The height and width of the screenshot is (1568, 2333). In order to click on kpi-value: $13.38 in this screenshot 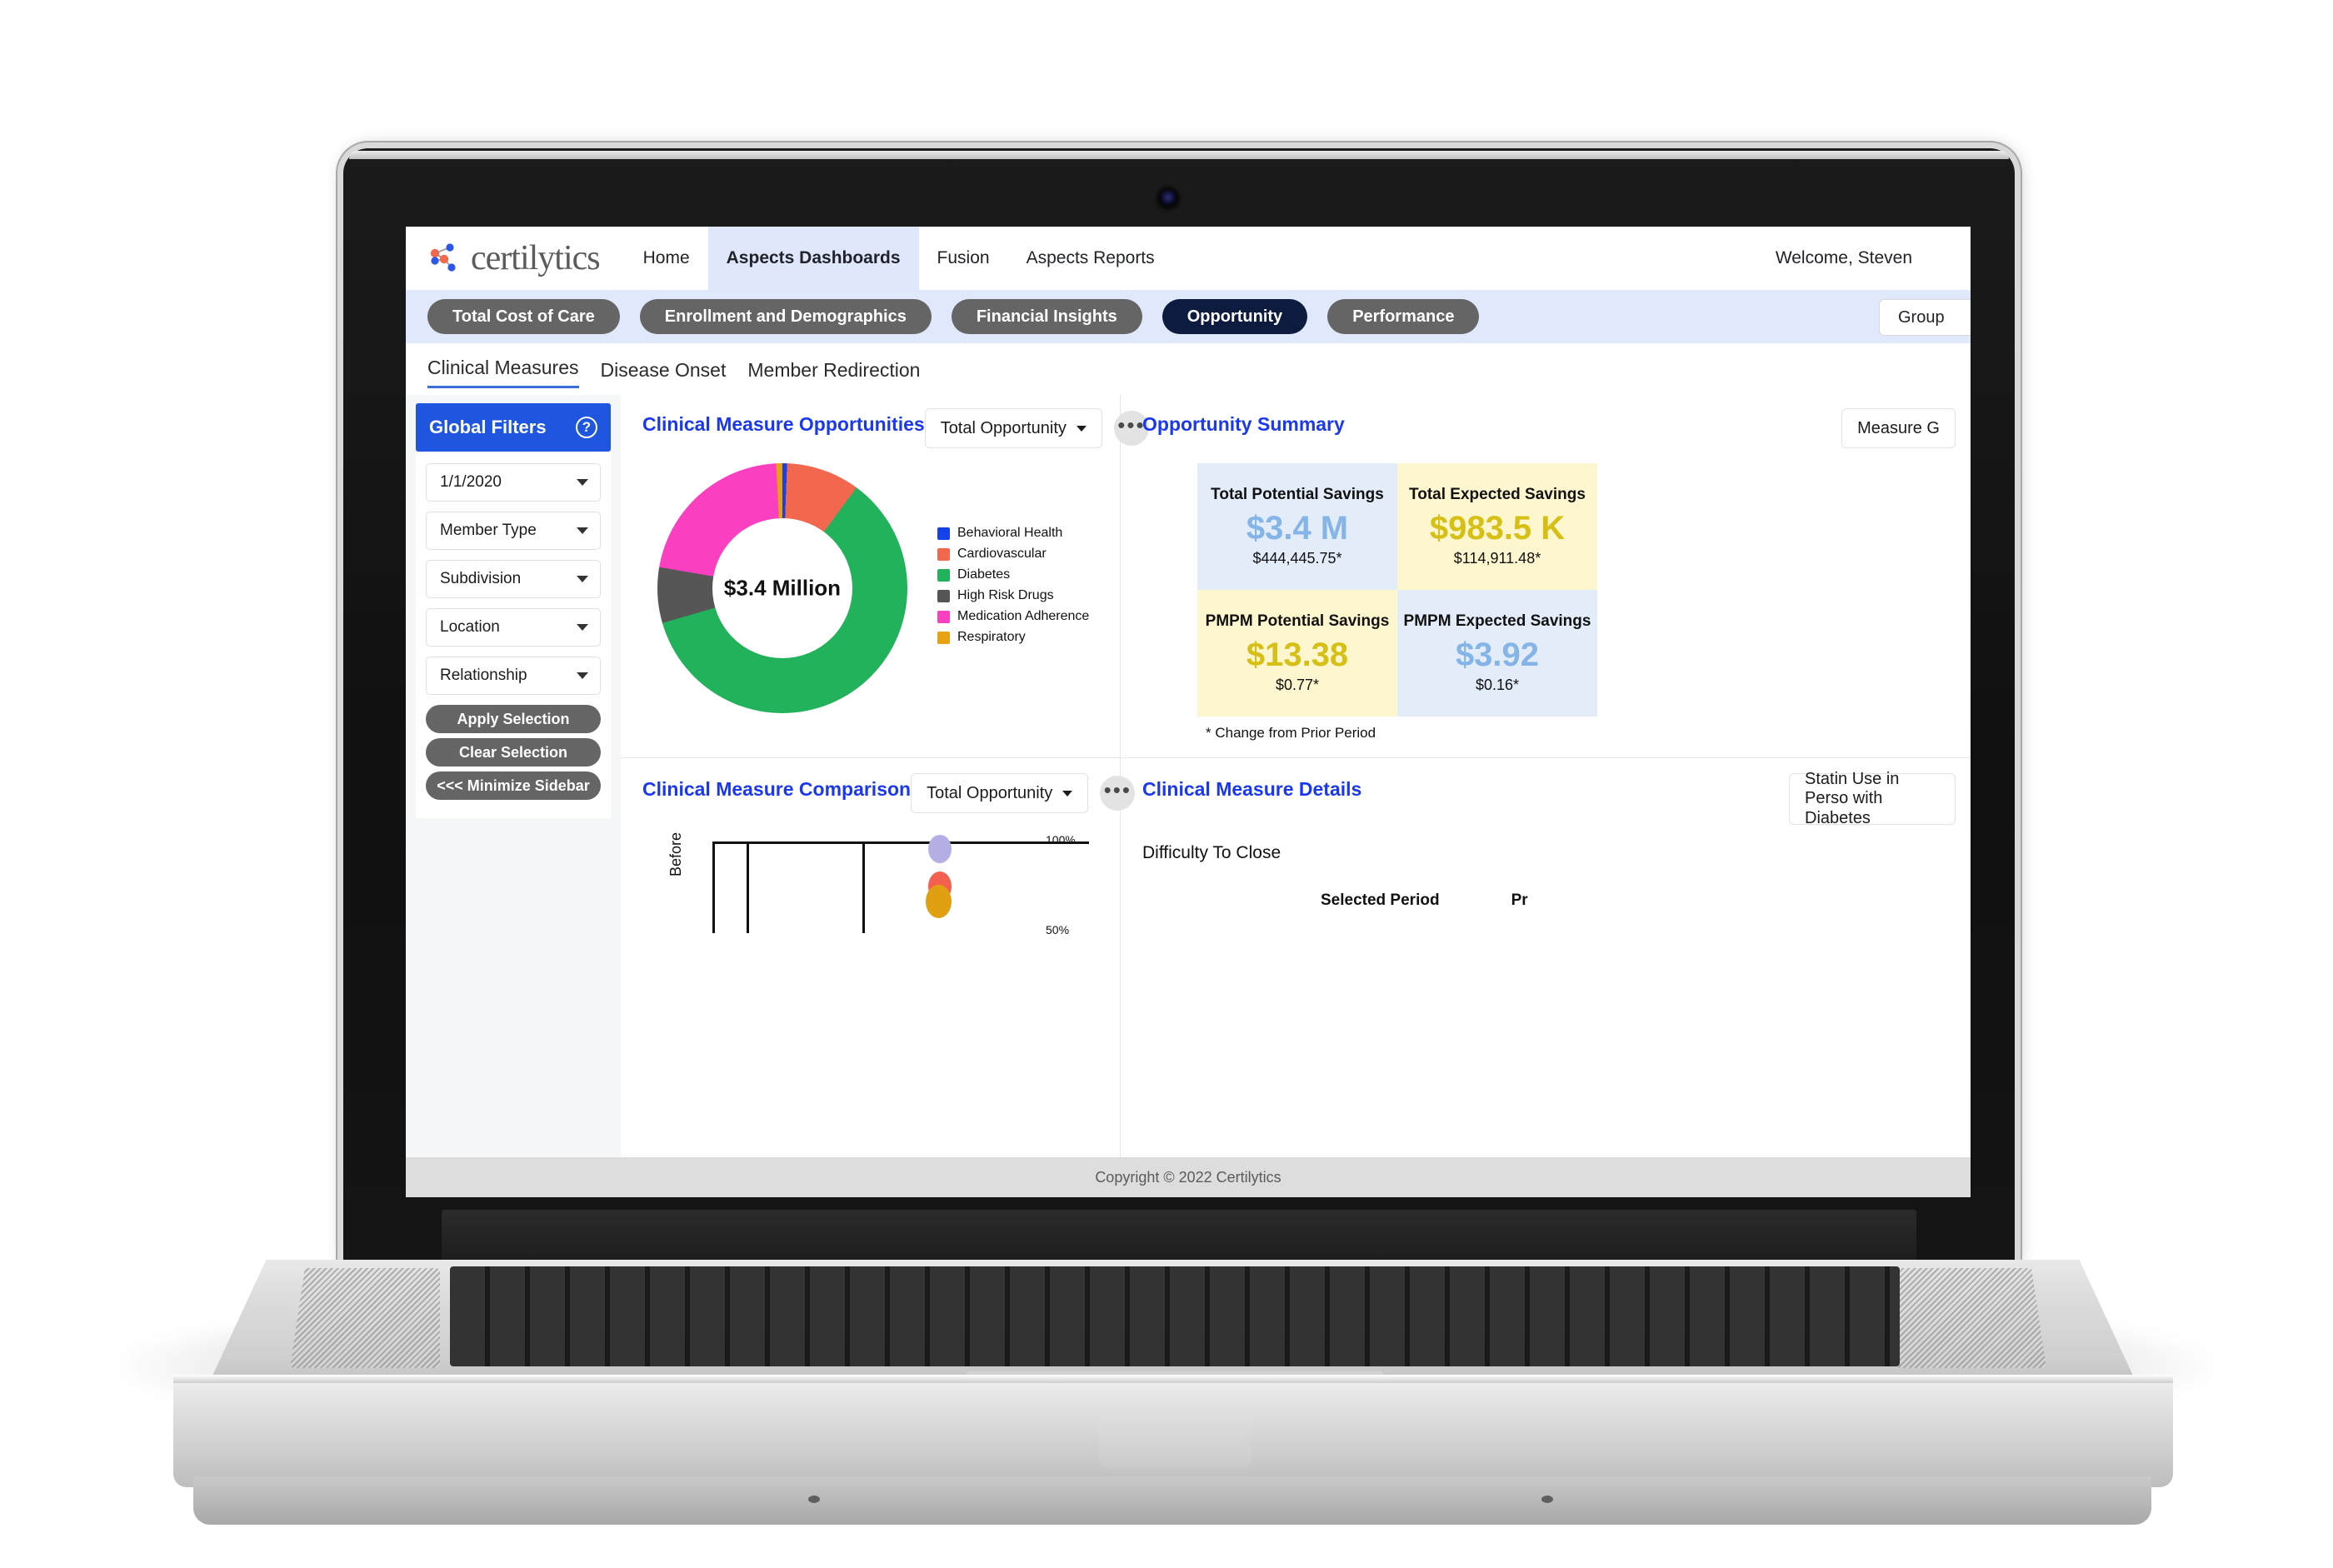, I will do `click(1297, 654)`.